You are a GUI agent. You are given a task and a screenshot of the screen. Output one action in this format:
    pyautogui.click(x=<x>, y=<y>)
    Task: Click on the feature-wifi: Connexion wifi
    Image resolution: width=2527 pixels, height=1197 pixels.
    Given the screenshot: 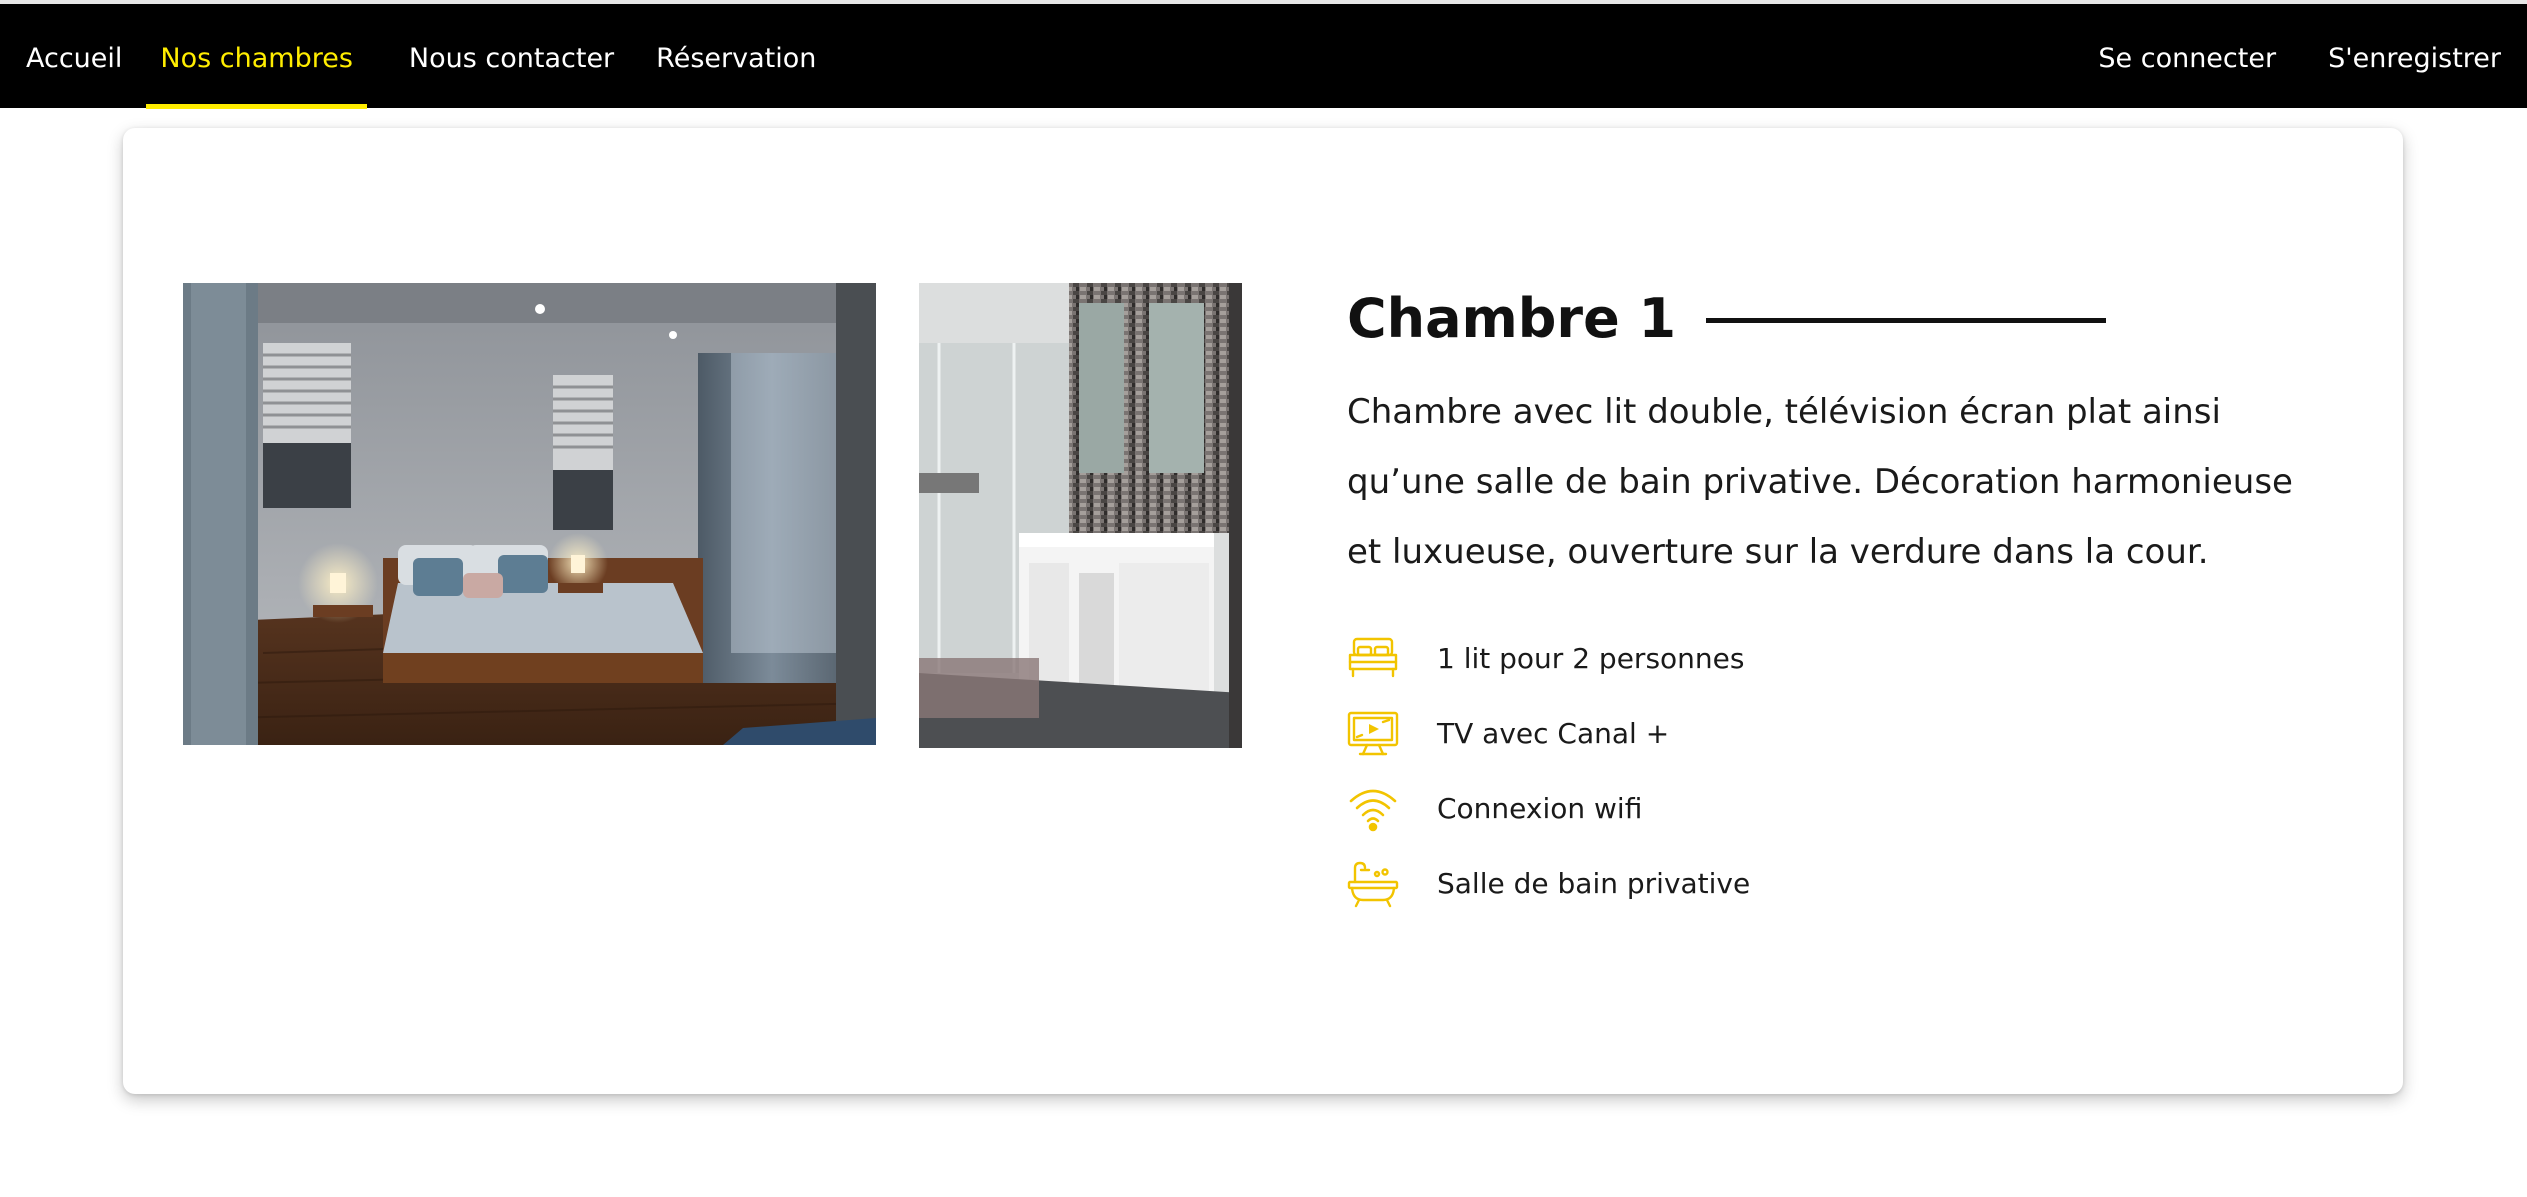 What is the action you would take?
    pyautogui.click(x=1837, y=808)
    